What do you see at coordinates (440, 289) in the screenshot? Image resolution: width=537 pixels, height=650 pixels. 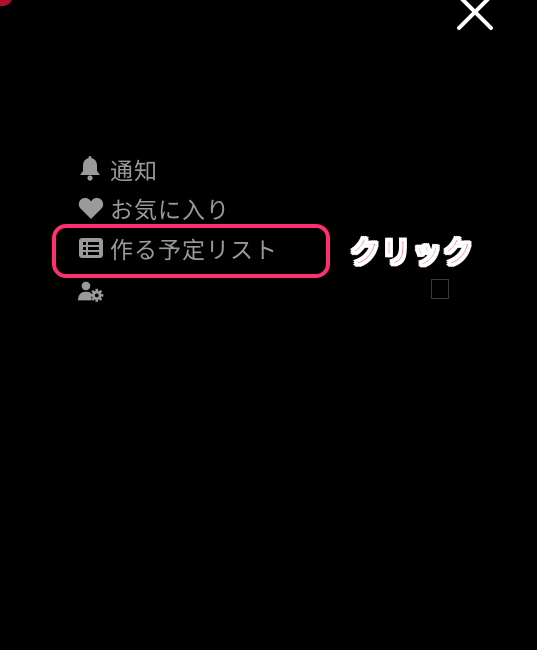 I see `placeholder-square` at bounding box center [440, 289].